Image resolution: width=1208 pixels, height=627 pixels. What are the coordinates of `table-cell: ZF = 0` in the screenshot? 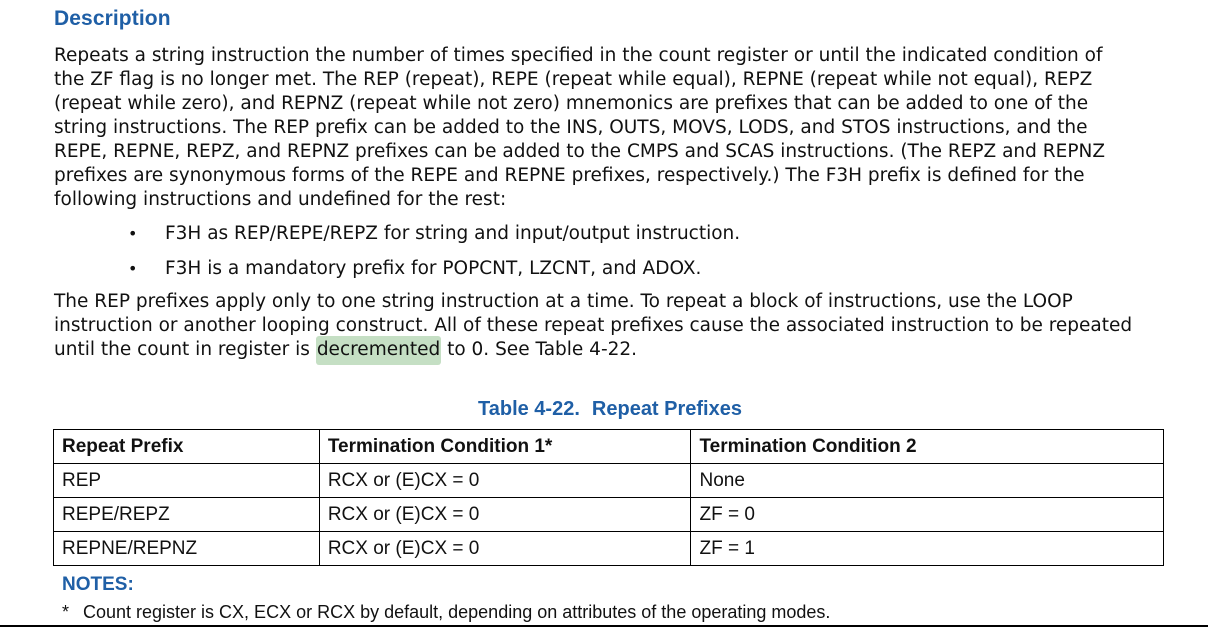 It's located at (927, 514).